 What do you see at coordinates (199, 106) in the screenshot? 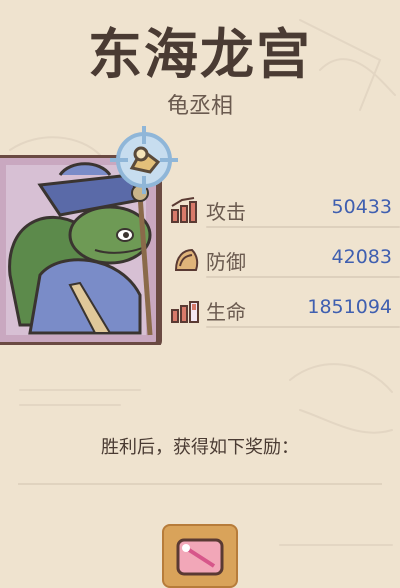
I see `boss-name: 龟丞相` at bounding box center [199, 106].